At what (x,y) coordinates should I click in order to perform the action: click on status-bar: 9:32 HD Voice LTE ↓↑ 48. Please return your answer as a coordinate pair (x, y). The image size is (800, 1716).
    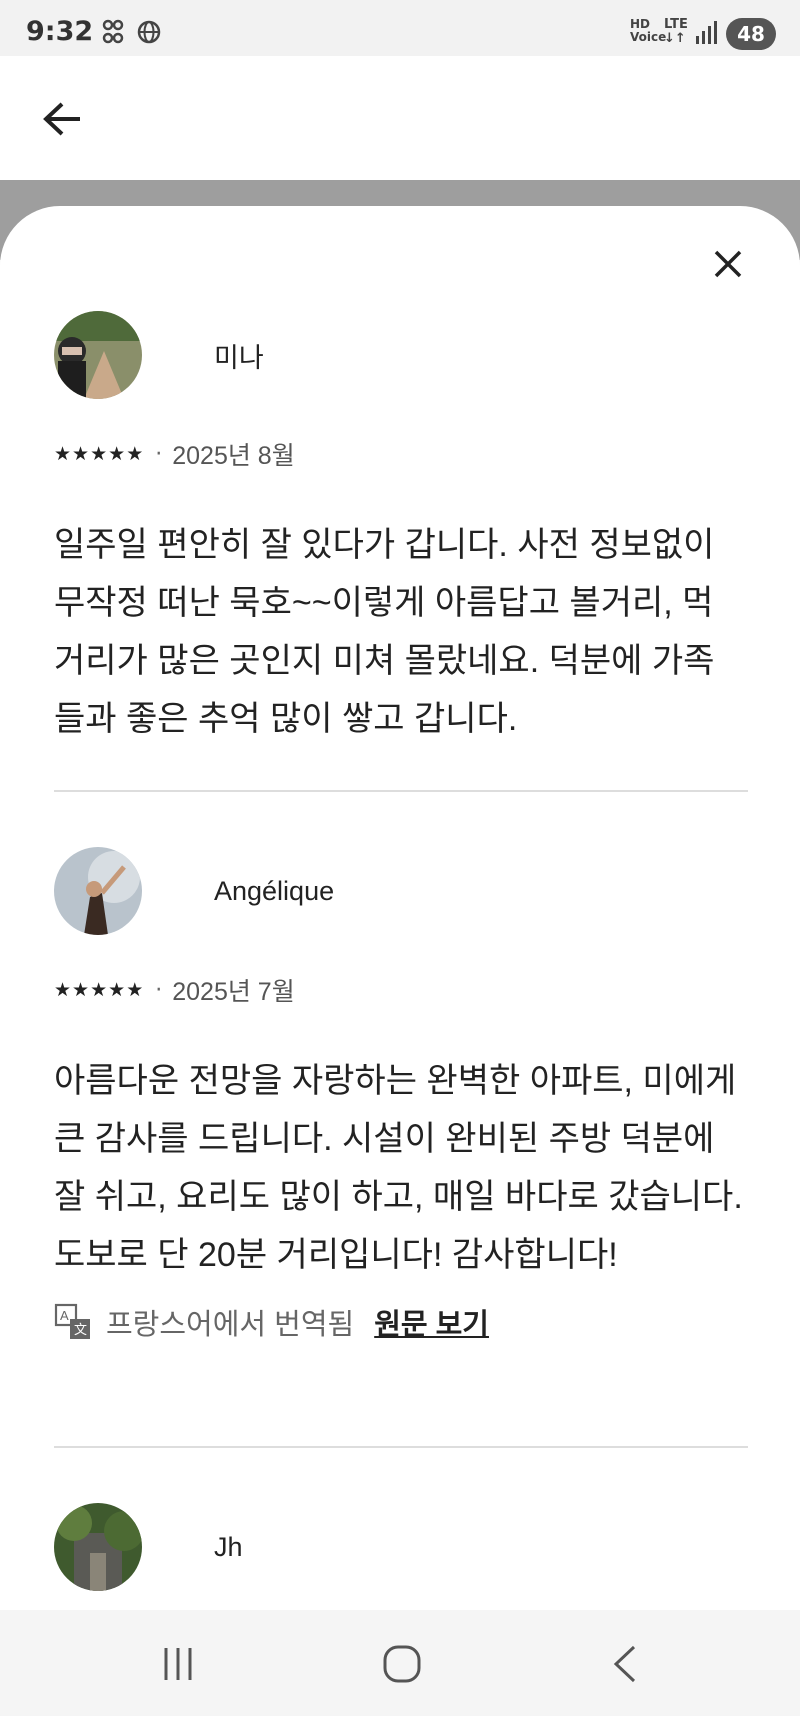
    Looking at the image, I should click on (400, 28).